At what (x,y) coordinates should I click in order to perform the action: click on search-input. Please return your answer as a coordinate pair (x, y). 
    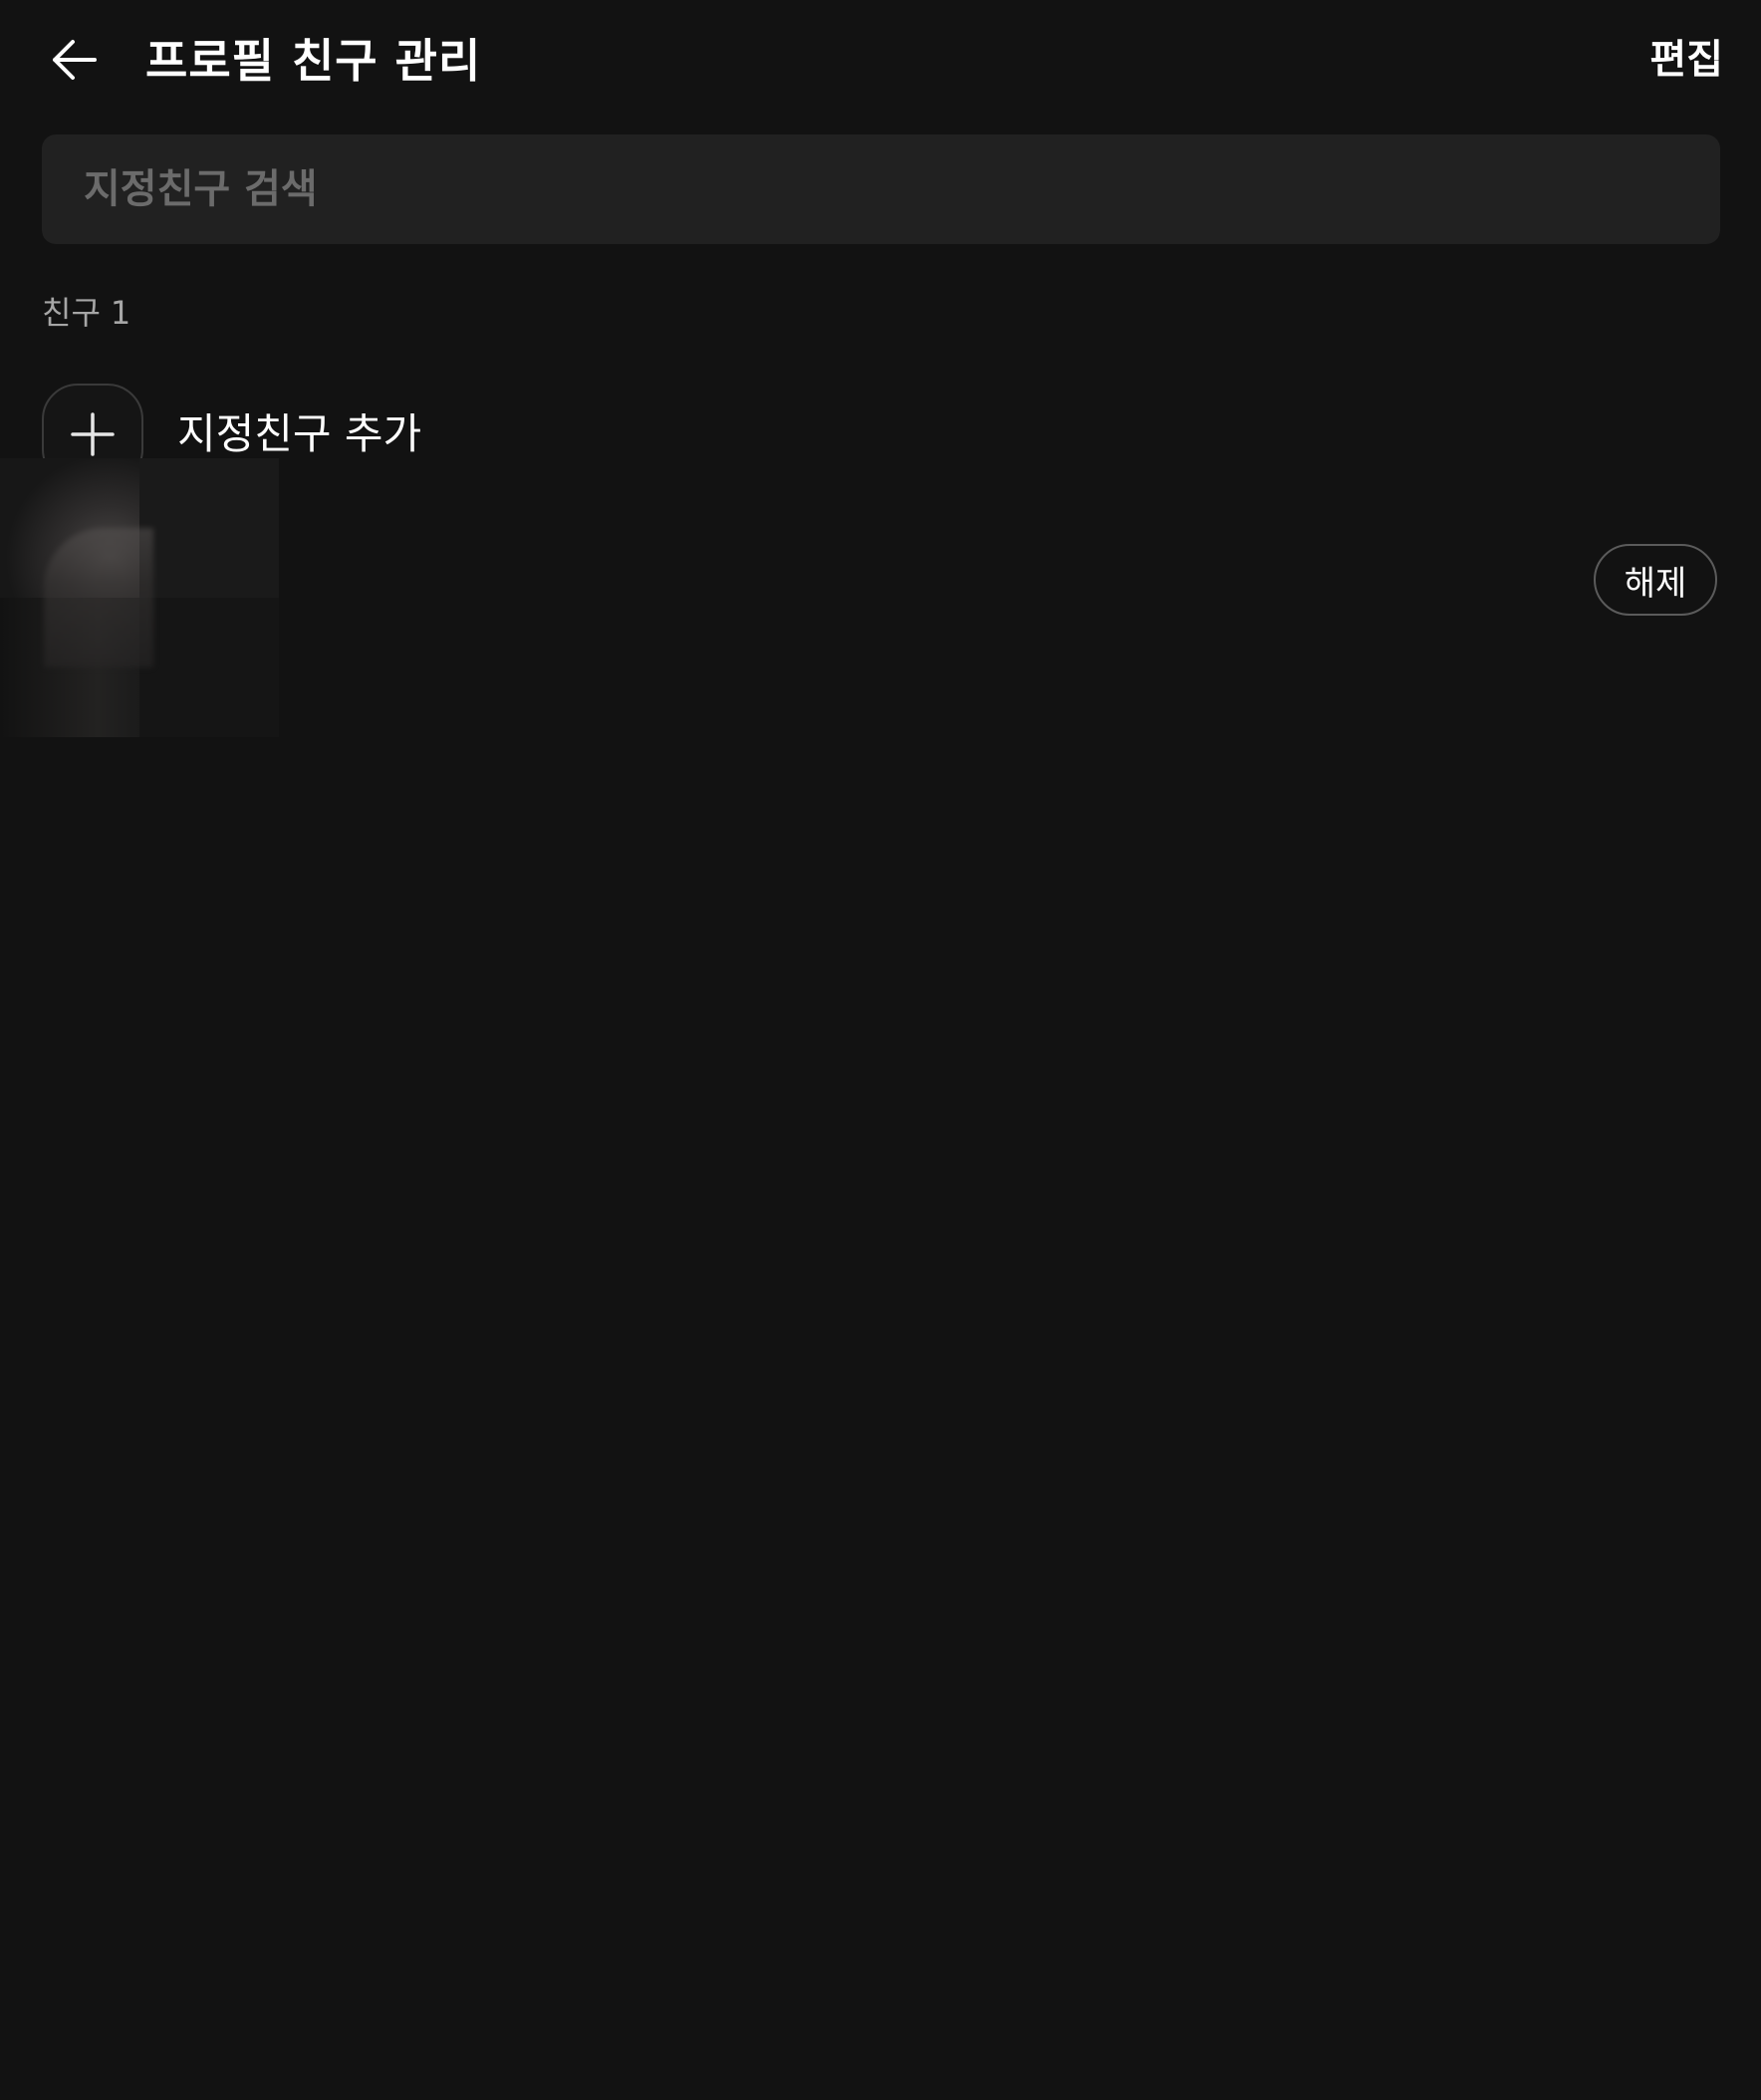
    Looking at the image, I should click on (880, 189).